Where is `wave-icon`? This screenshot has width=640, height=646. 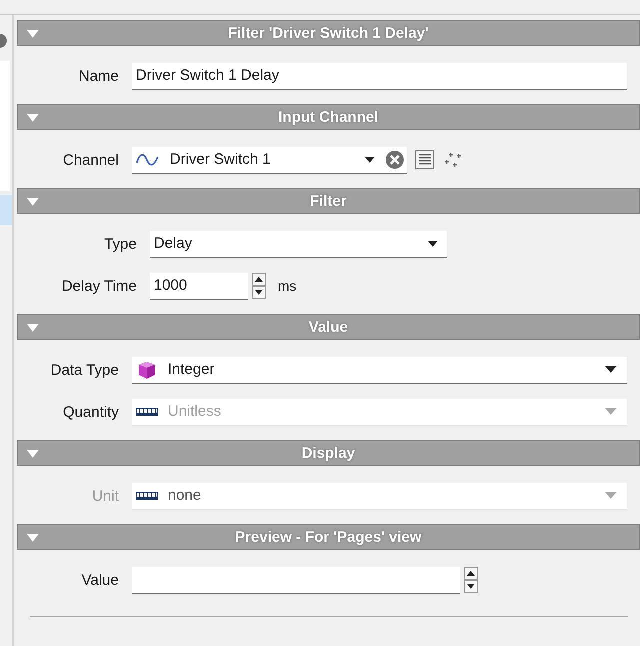
wave-icon is located at coordinates (148, 159).